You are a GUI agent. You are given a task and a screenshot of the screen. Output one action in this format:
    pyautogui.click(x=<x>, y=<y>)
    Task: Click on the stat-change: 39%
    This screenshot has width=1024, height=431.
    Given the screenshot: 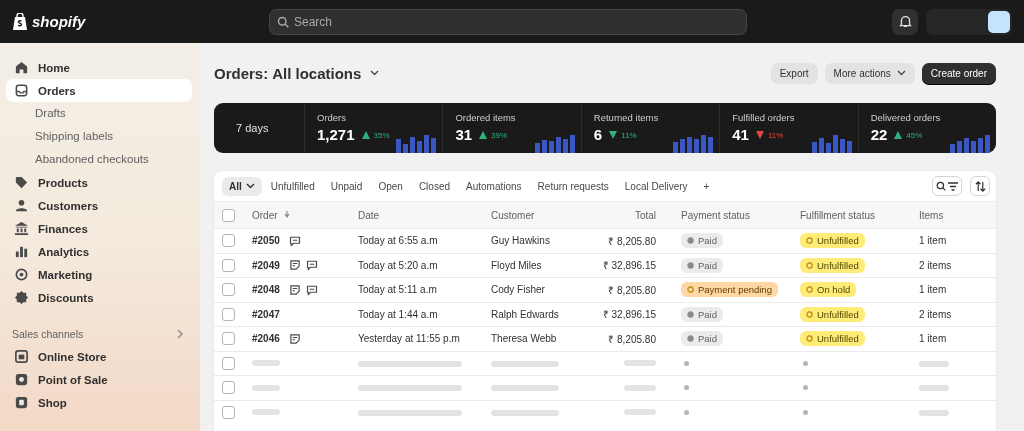 What is the action you would take?
    pyautogui.click(x=499, y=135)
    